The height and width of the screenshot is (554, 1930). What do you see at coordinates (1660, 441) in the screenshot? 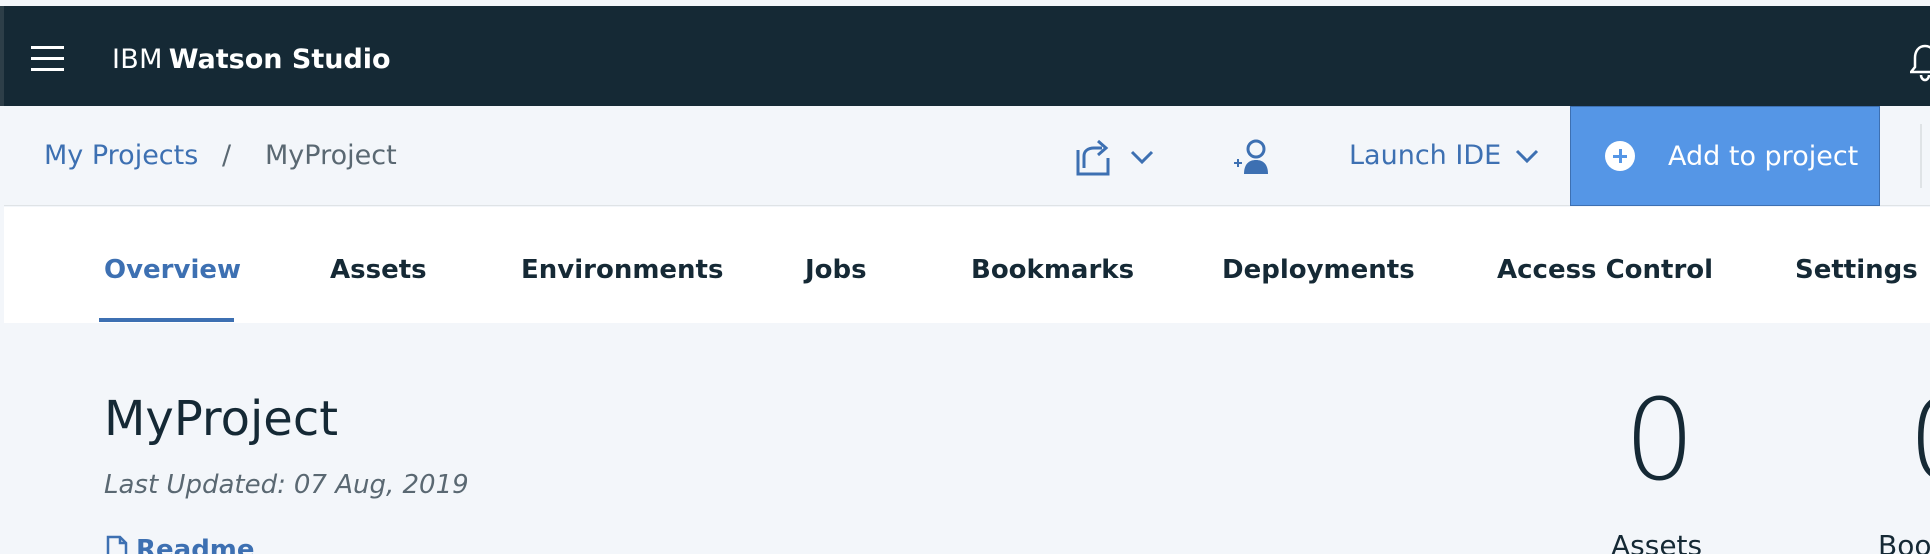
I see `assets-count: 0` at bounding box center [1660, 441].